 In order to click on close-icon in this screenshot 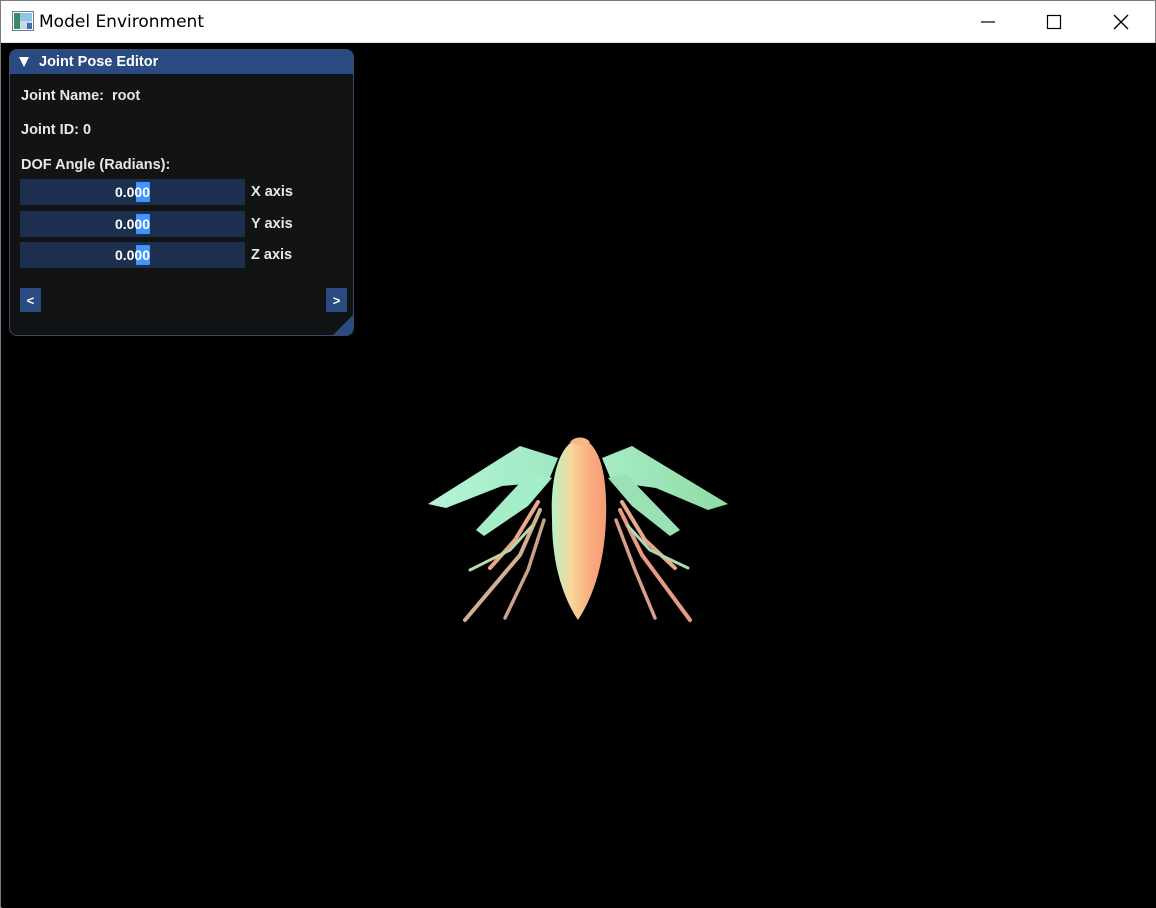, I will do `click(1121, 21)`.